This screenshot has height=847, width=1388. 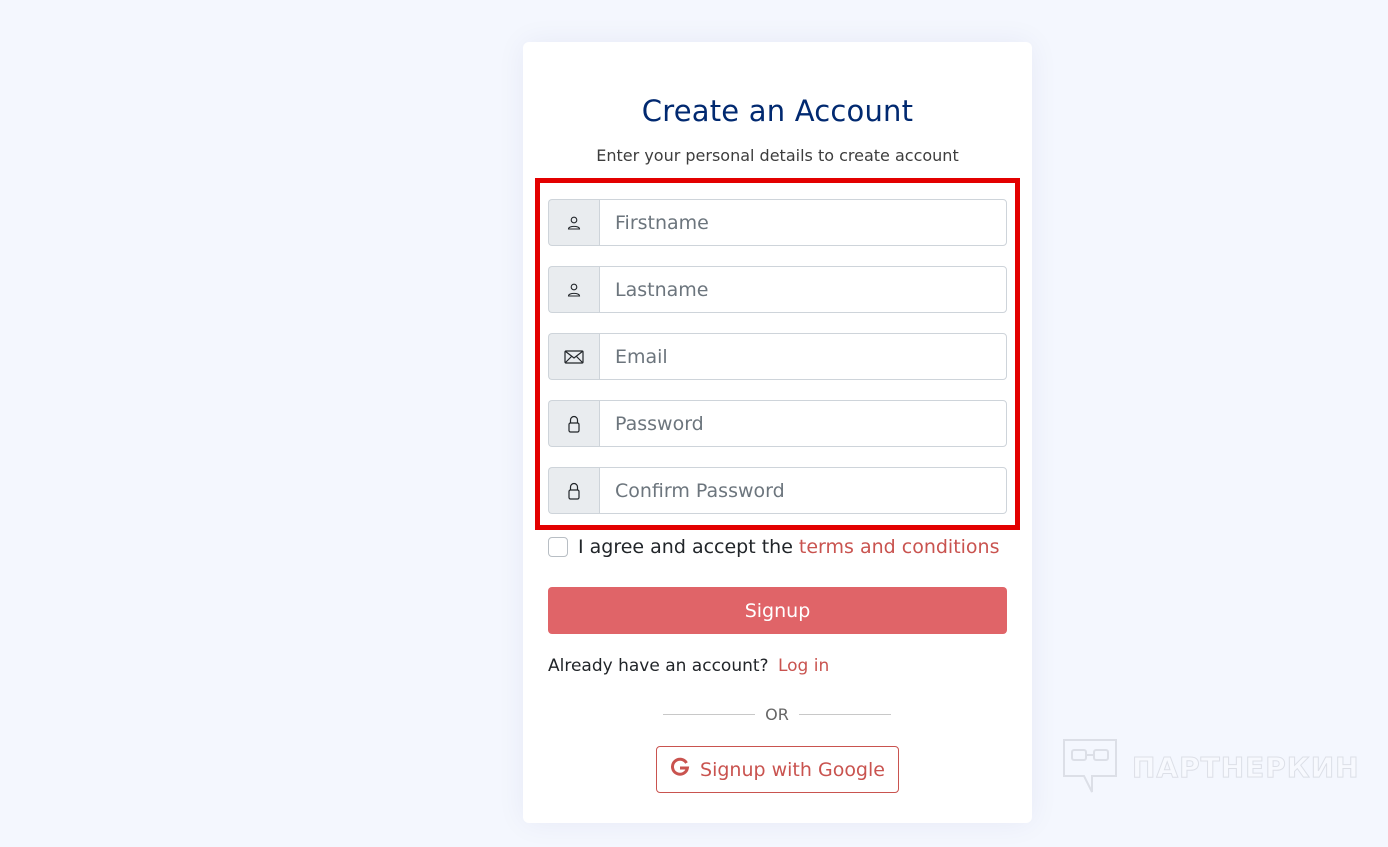 I want to click on email-field, so click(x=777, y=356).